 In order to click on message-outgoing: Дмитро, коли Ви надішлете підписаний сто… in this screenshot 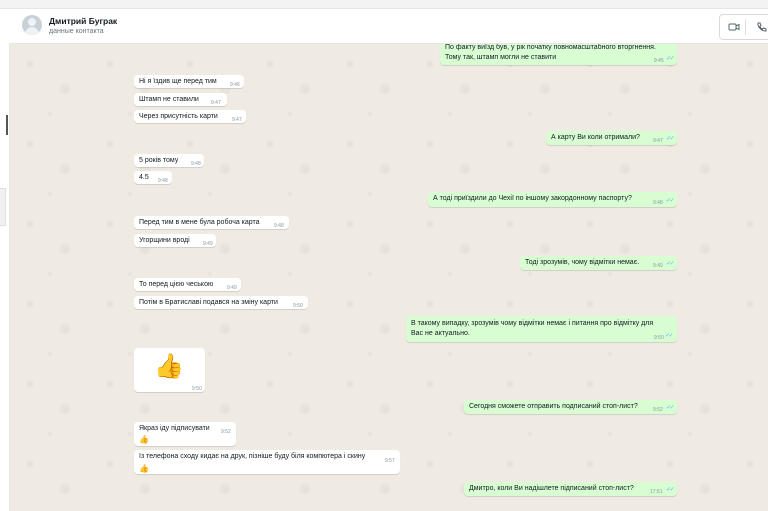, I will do `click(570, 489)`.